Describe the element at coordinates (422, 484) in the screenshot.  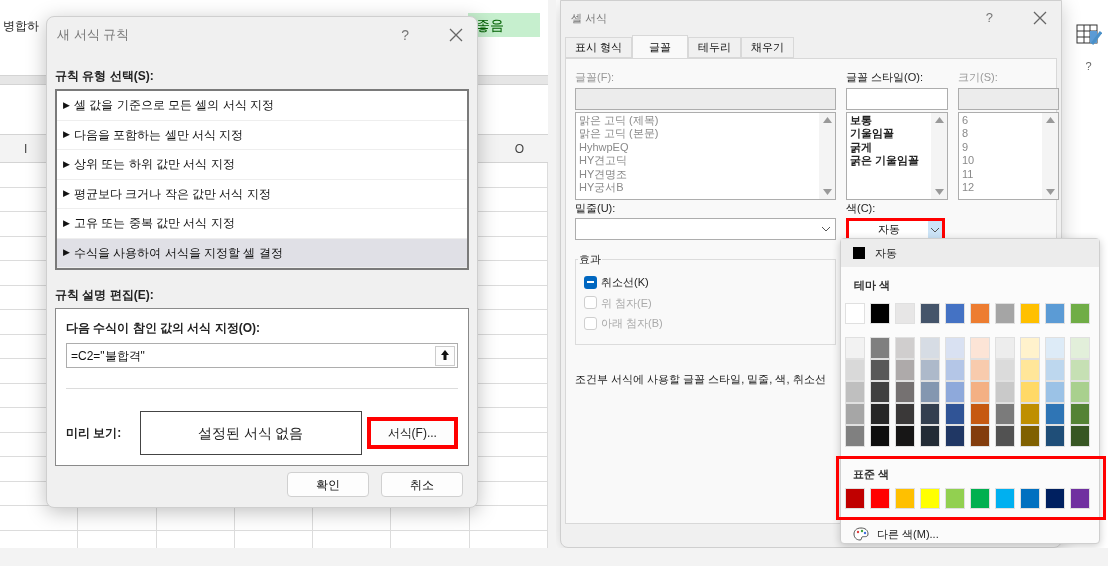
I see `dialog-button: 취소` at that location.